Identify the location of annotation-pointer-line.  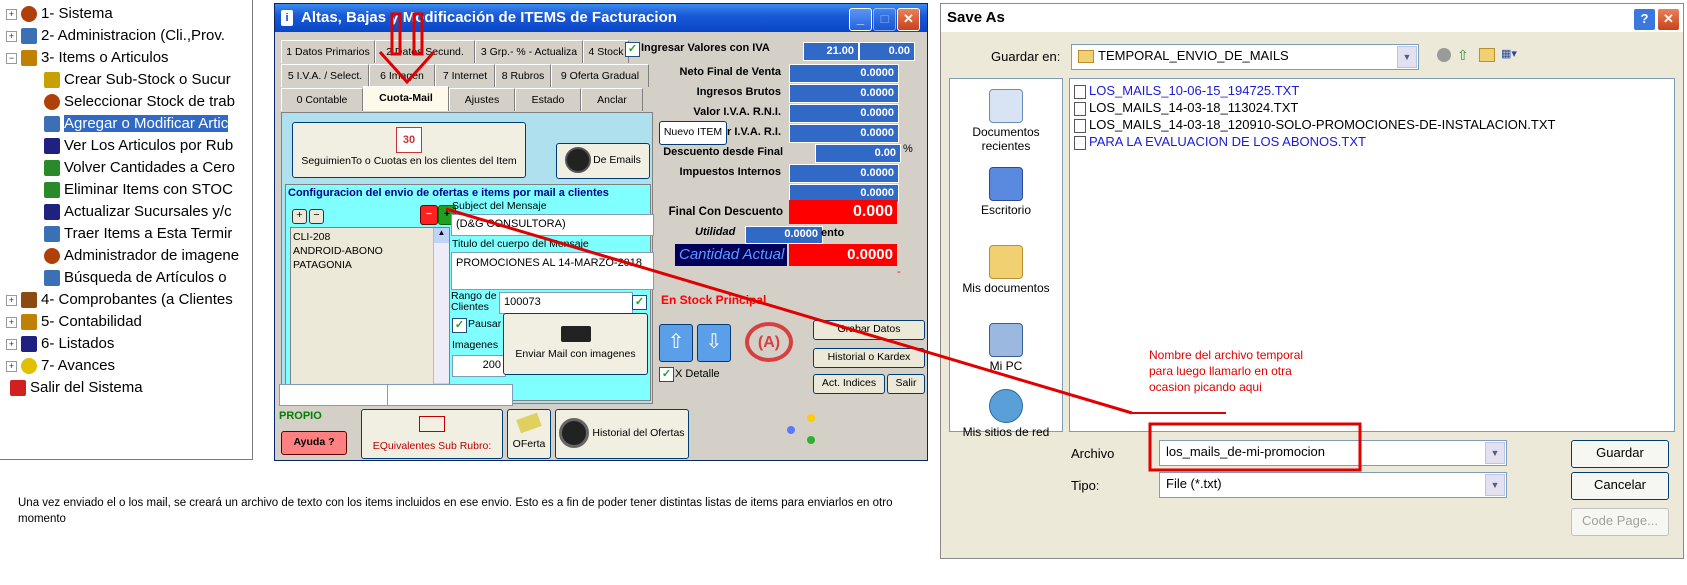
(789, 311).